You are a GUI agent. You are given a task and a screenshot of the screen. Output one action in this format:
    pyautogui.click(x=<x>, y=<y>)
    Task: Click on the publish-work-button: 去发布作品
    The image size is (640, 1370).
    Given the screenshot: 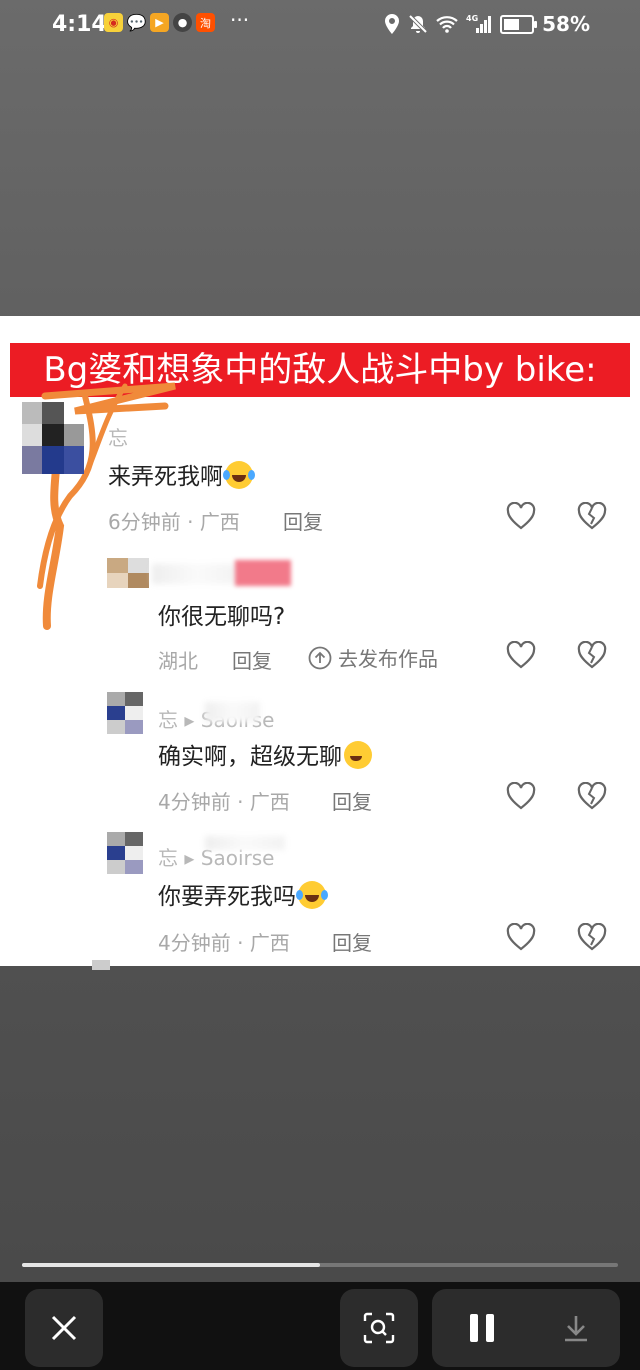 What is the action you would take?
    pyautogui.click(x=373, y=657)
    